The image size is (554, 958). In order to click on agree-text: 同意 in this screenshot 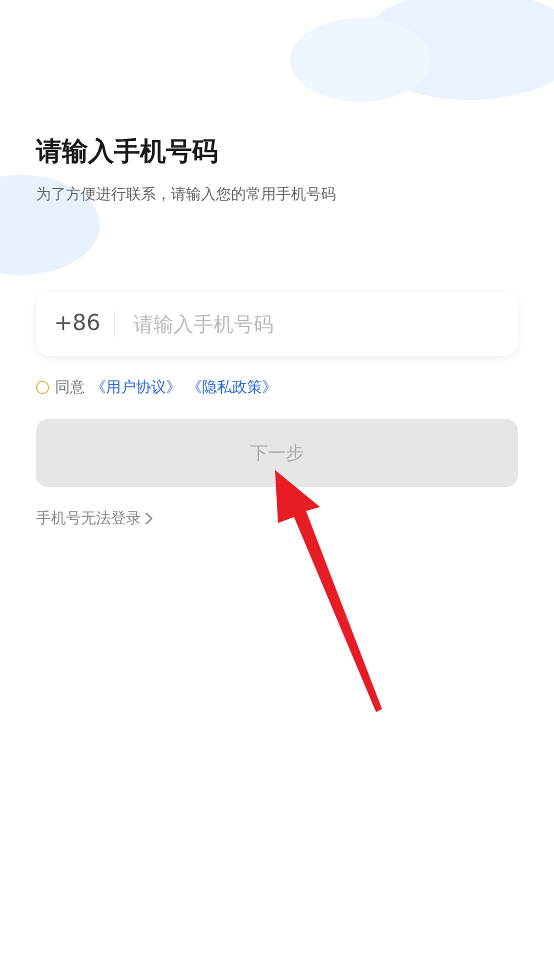, I will do `click(70, 387)`.